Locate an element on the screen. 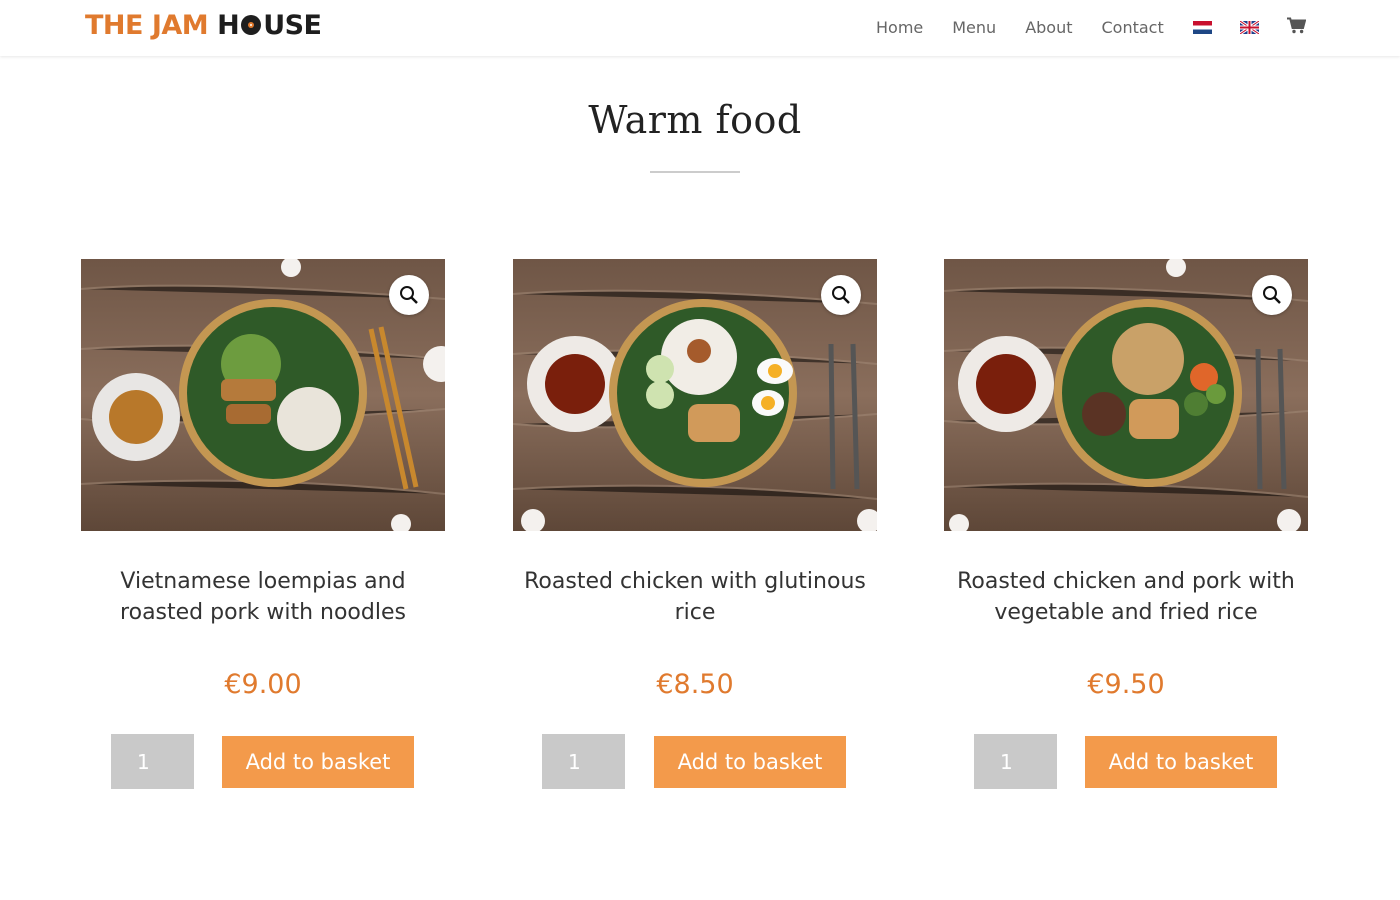 The height and width of the screenshot is (900, 1400). cart-icon is located at coordinates (1296, 27).